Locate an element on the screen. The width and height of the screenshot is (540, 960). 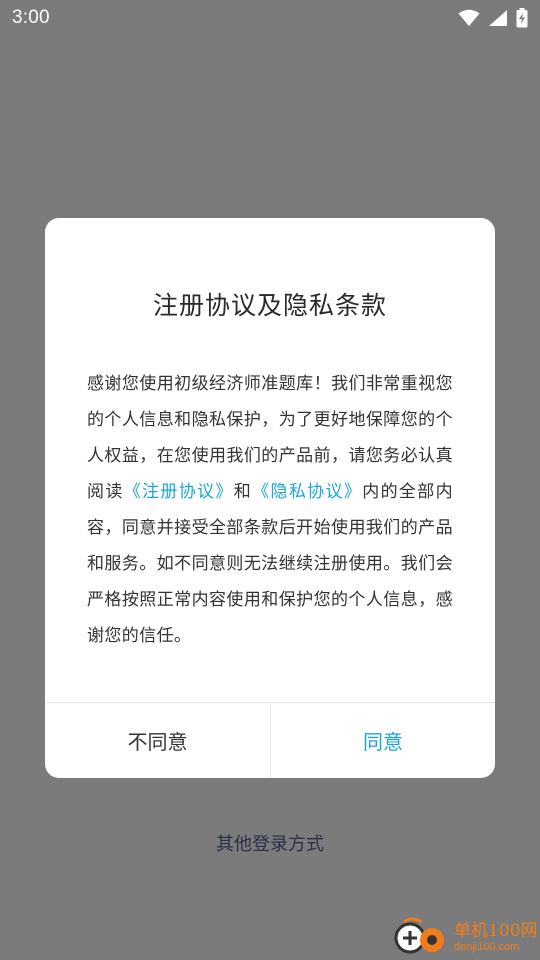
body-text-and: 和 is located at coordinates (243, 492).